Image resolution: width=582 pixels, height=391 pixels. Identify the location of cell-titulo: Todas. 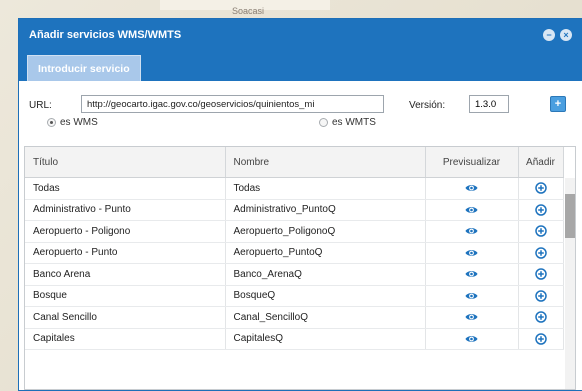
(125, 188).